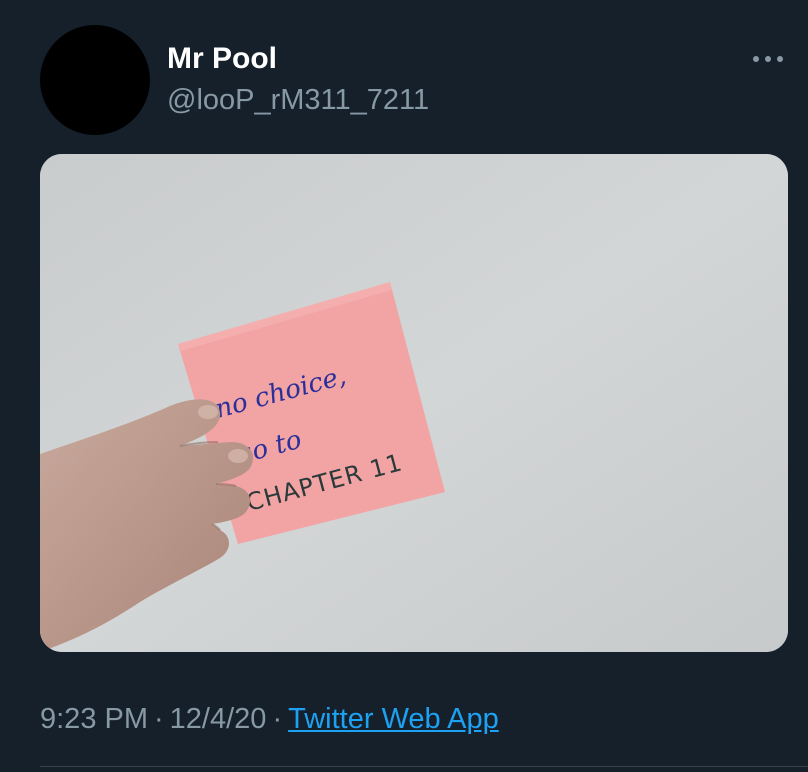 Image resolution: width=808 pixels, height=772 pixels. I want to click on tweet-time: 9:23 PM, so click(94, 719).